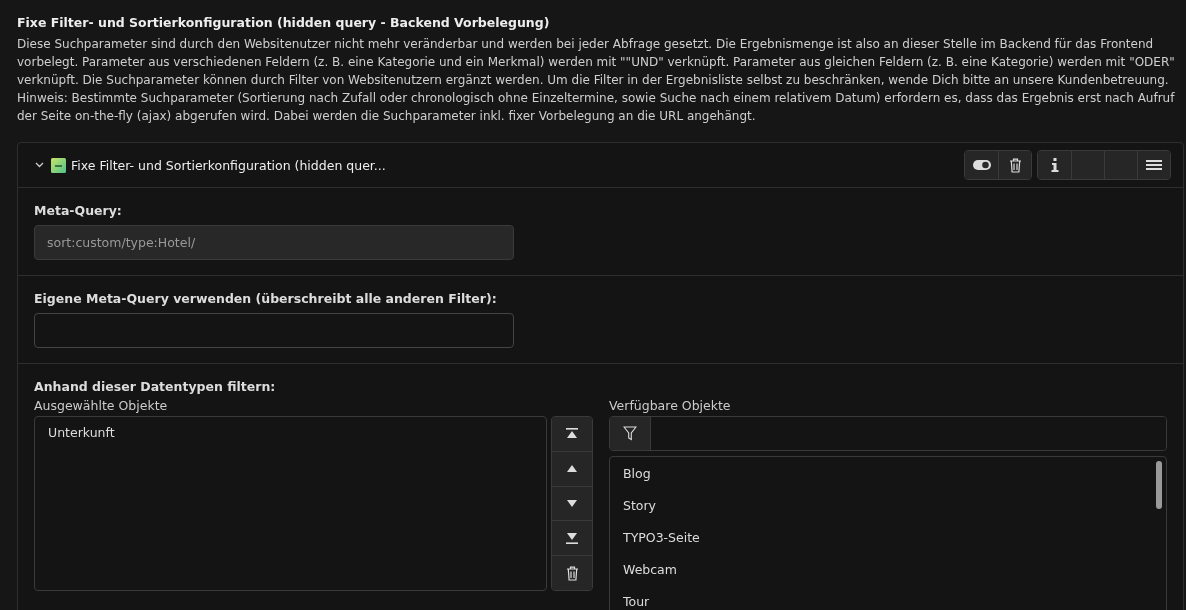  What do you see at coordinates (1159, 485) in the screenshot?
I see `scrollbar` at bounding box center [1159, 485].